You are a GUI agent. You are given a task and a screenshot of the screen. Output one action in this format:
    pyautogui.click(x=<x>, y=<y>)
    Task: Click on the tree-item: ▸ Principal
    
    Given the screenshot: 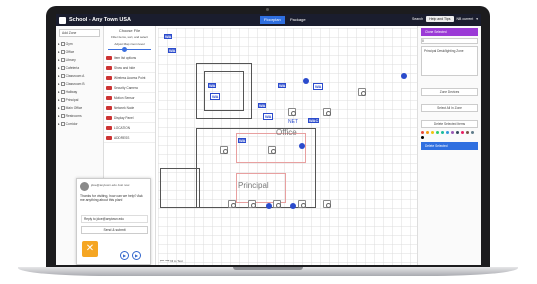 What is the action you would take?
    pyautogui.click(x=79, y=100)
    